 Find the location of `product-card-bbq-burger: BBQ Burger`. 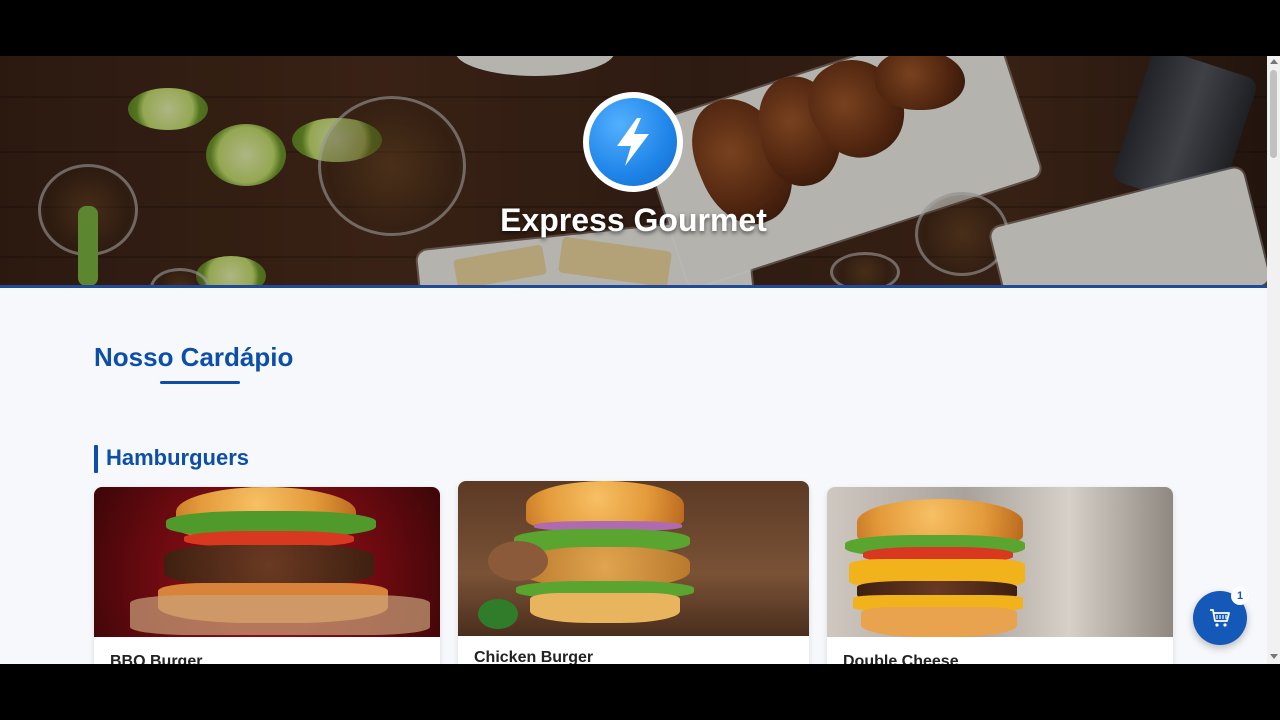

product-card-bbq-burger: BBQ Burger is located at coordinates (267, 575).